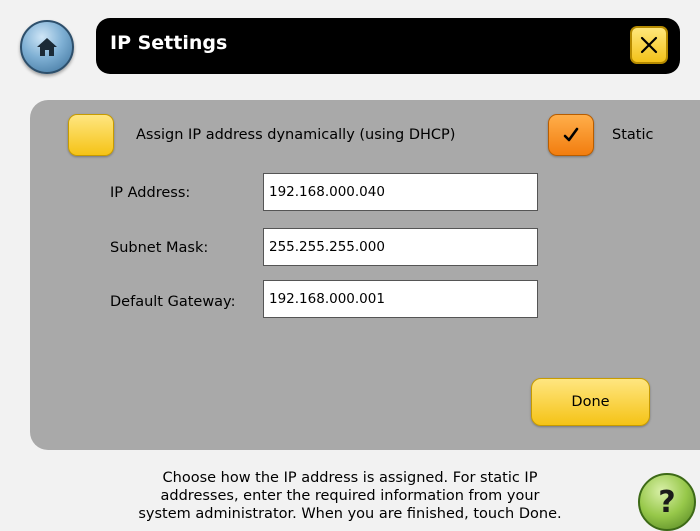 Image resolution: width=700 pixels, height=531 pixels. I want to click on title-bar: IP Settings, so click(388, 46).